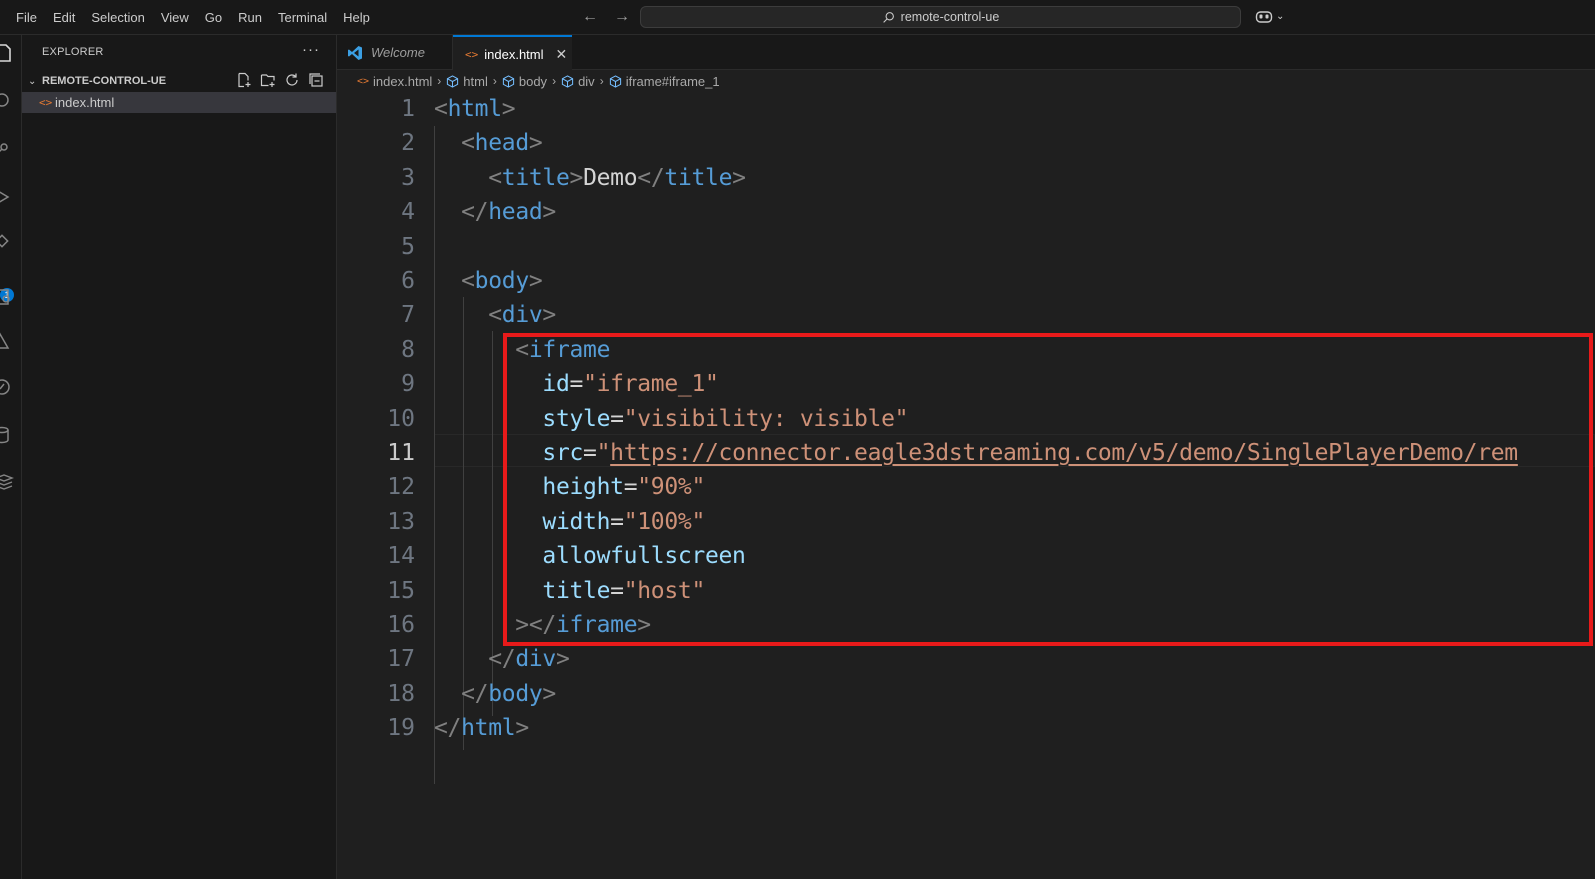 The image size is (1595, 879). I want to click on forward-arrow-icon: →, so click(622, 17).